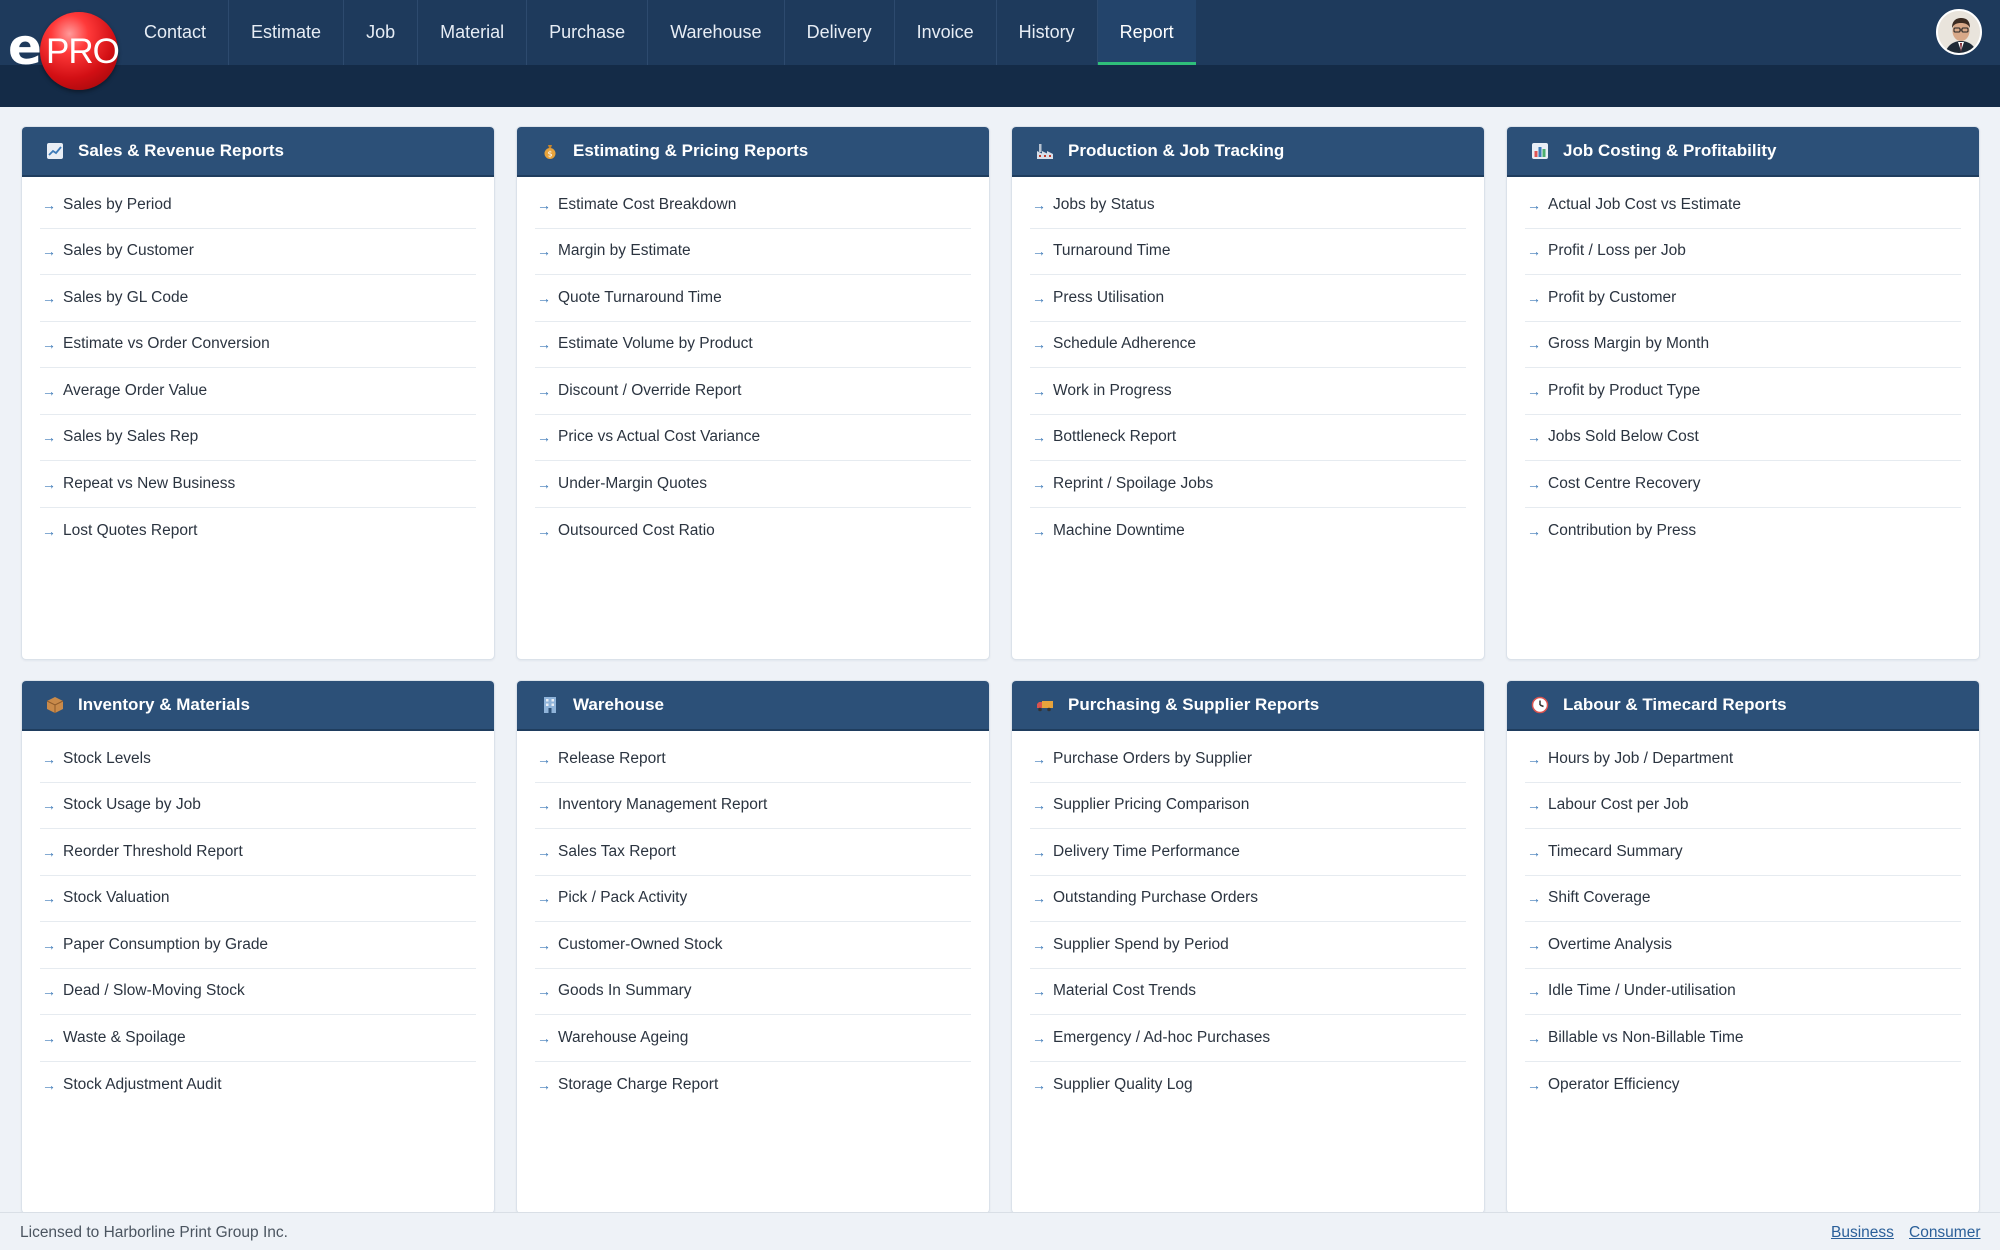 The height and width of the screenshot is (1250, 2000). Describe the element at coordinates (1248, 759) in the screenshot. I see `report-link: → Purchase Orders by Supplier` at that location.